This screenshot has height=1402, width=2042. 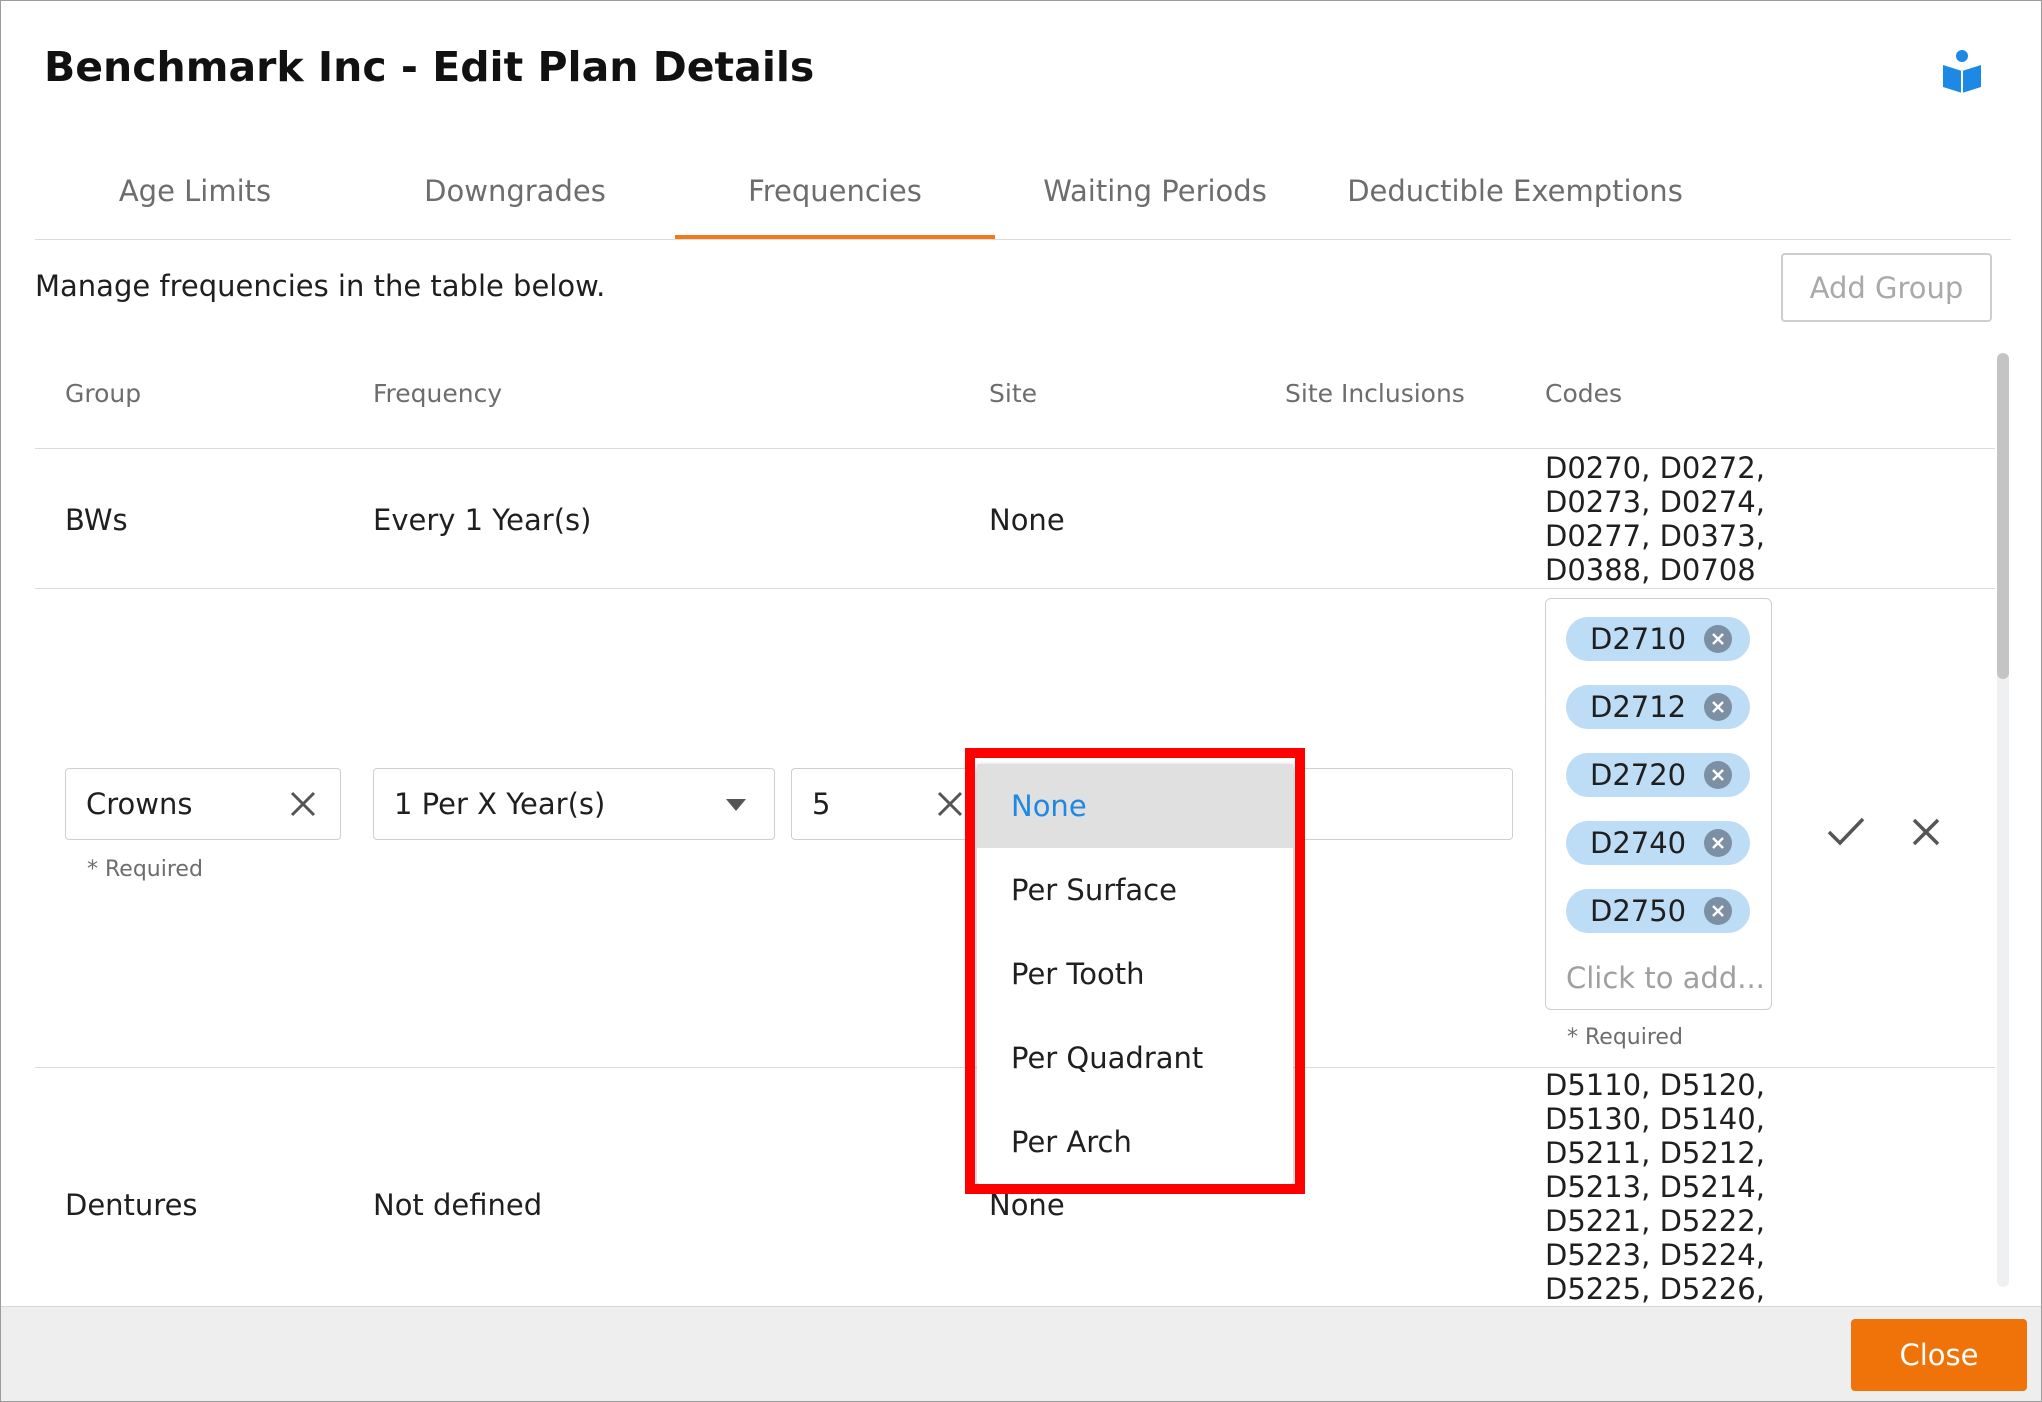 What do you see at coordinates (2003, 516) in the screenshot?
I see `scrollbar-thumb` at bounding box center [2003, 516].